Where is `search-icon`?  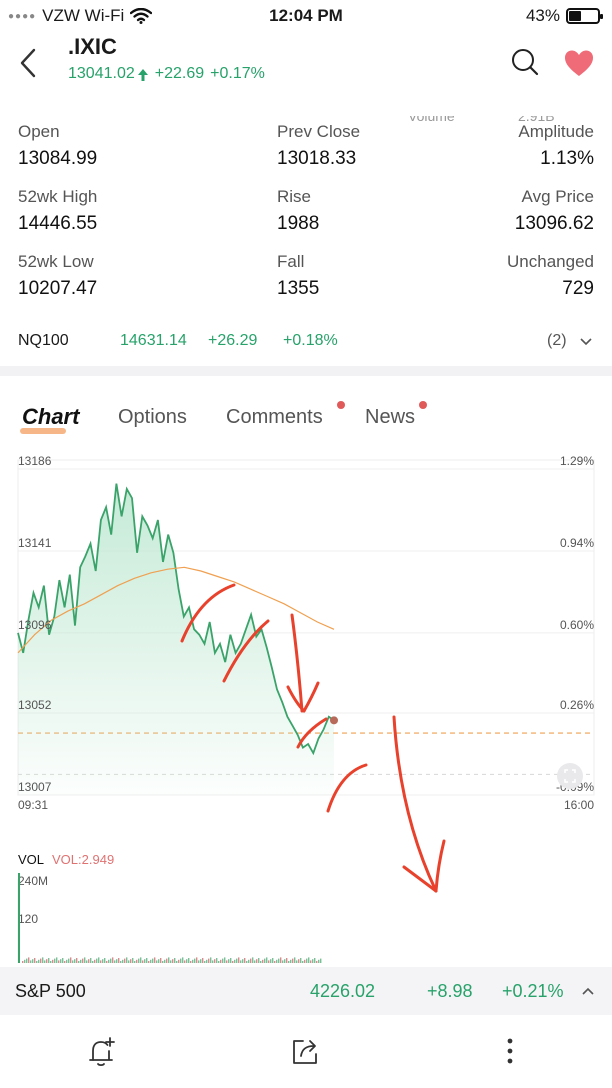
search-icon is located at coordinates (525, 62).